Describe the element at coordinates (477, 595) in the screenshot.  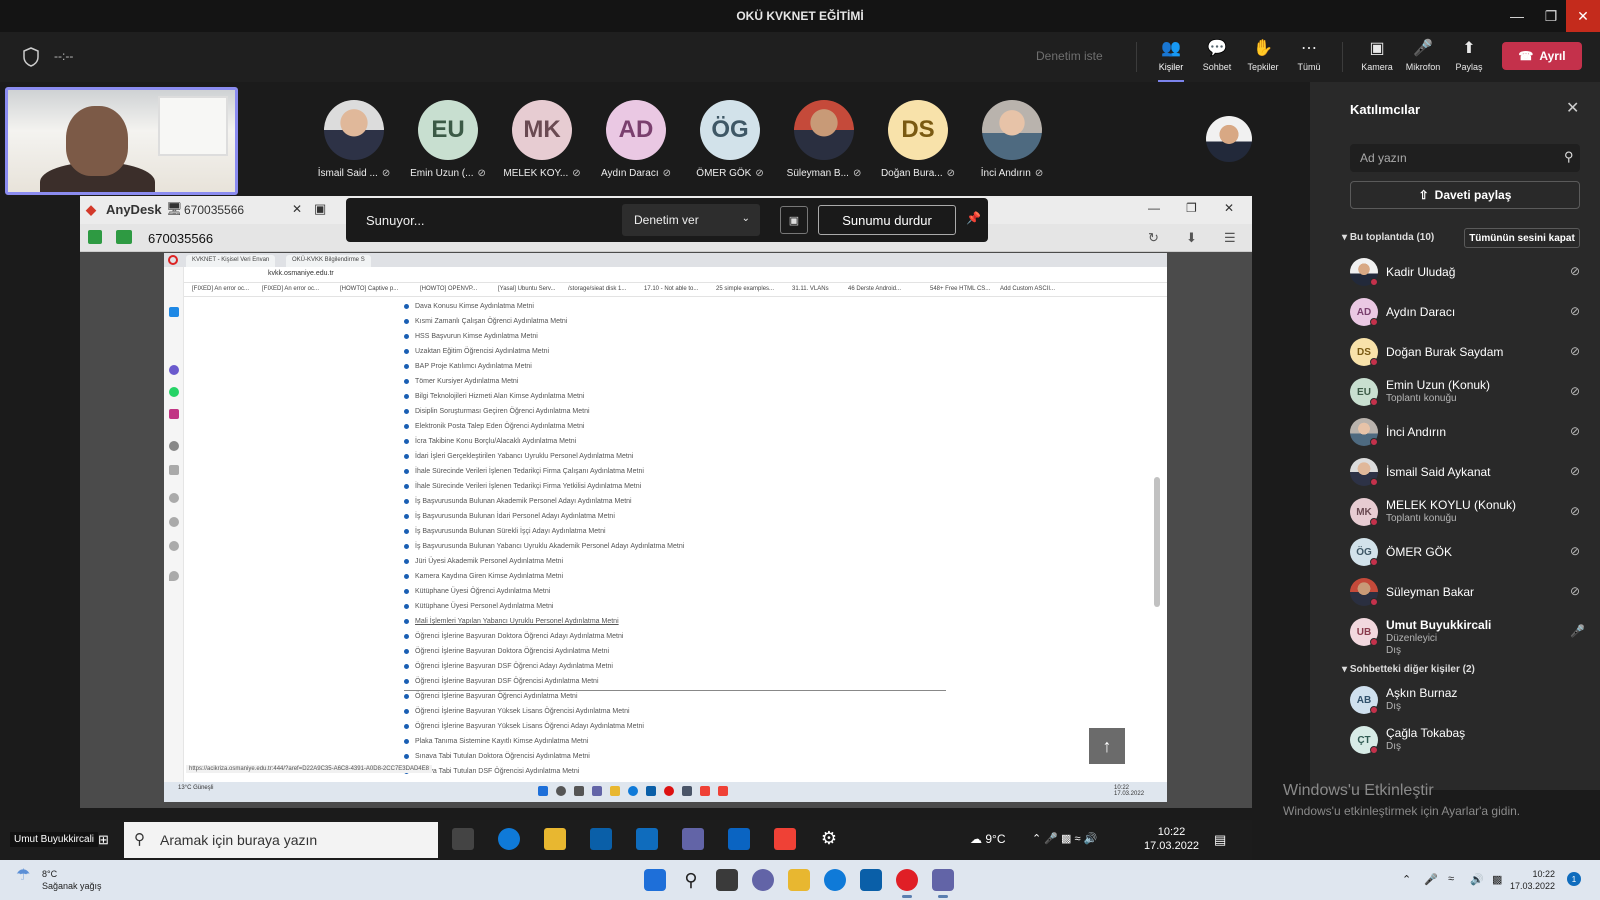
I see `list-item-link: Kütüphane Üyesi Öğrenci Aydınlatma Metni` at that location.